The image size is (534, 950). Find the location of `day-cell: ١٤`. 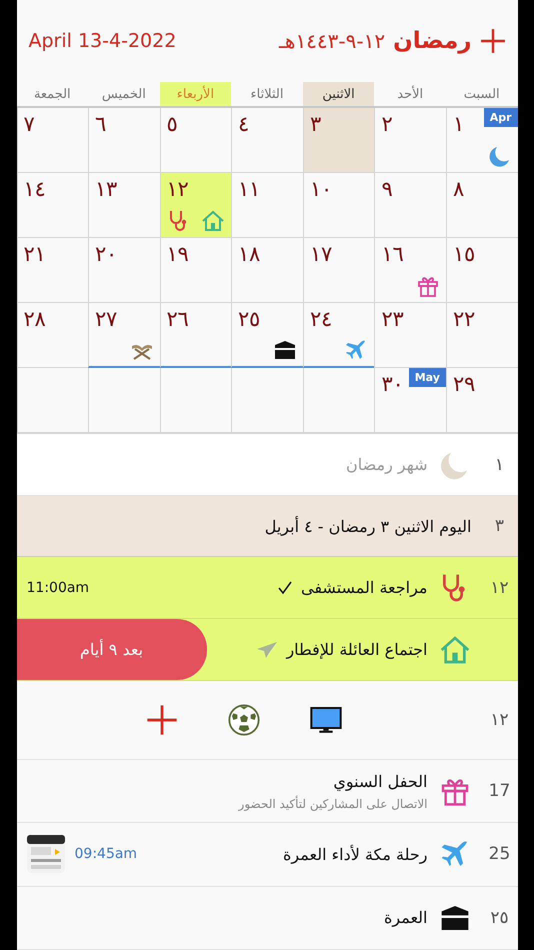

day-cell: ١٤ is located at coordinates (52, 205).